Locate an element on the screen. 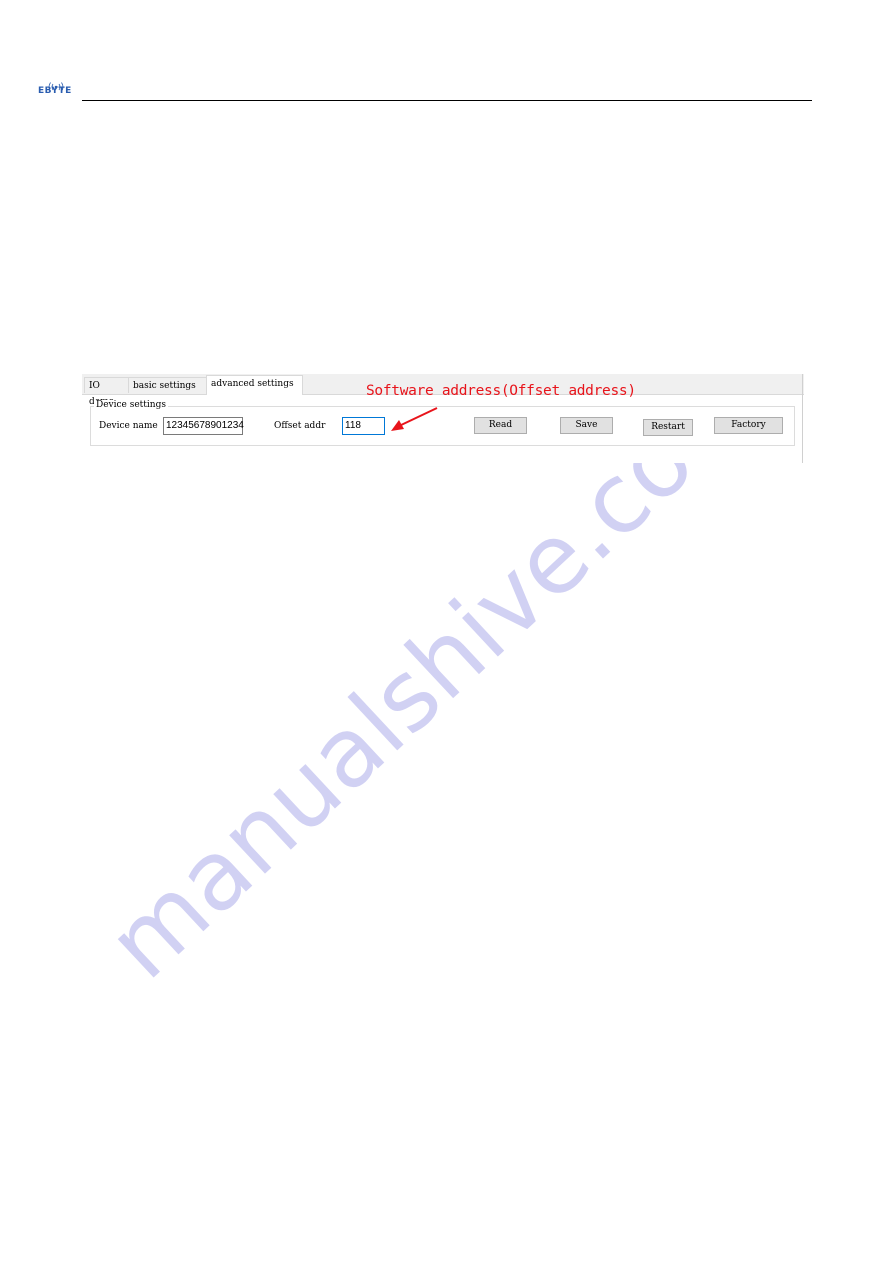 Image resolution: width=893 pixels, height=1263 pixels. factory-button: Factory is located at coordinates (748, 425).